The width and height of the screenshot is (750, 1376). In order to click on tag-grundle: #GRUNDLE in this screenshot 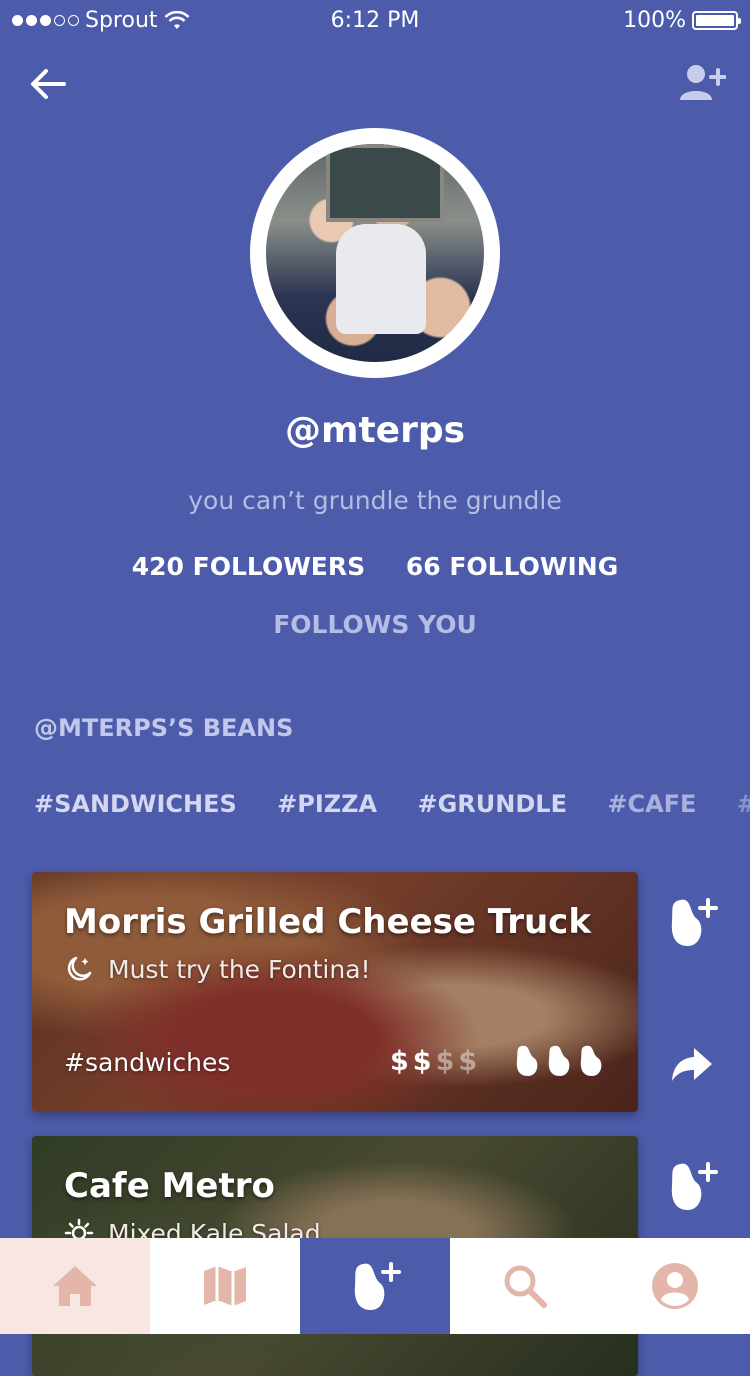, I will do `click(492, 804)`.